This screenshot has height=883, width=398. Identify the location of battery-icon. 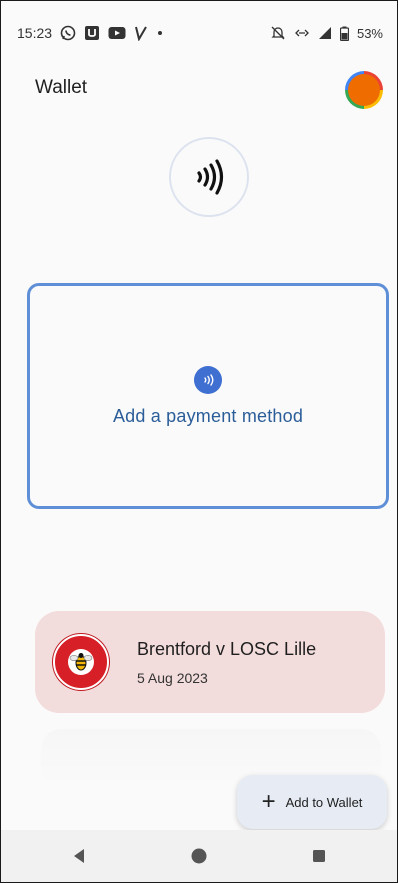
(344, 33).